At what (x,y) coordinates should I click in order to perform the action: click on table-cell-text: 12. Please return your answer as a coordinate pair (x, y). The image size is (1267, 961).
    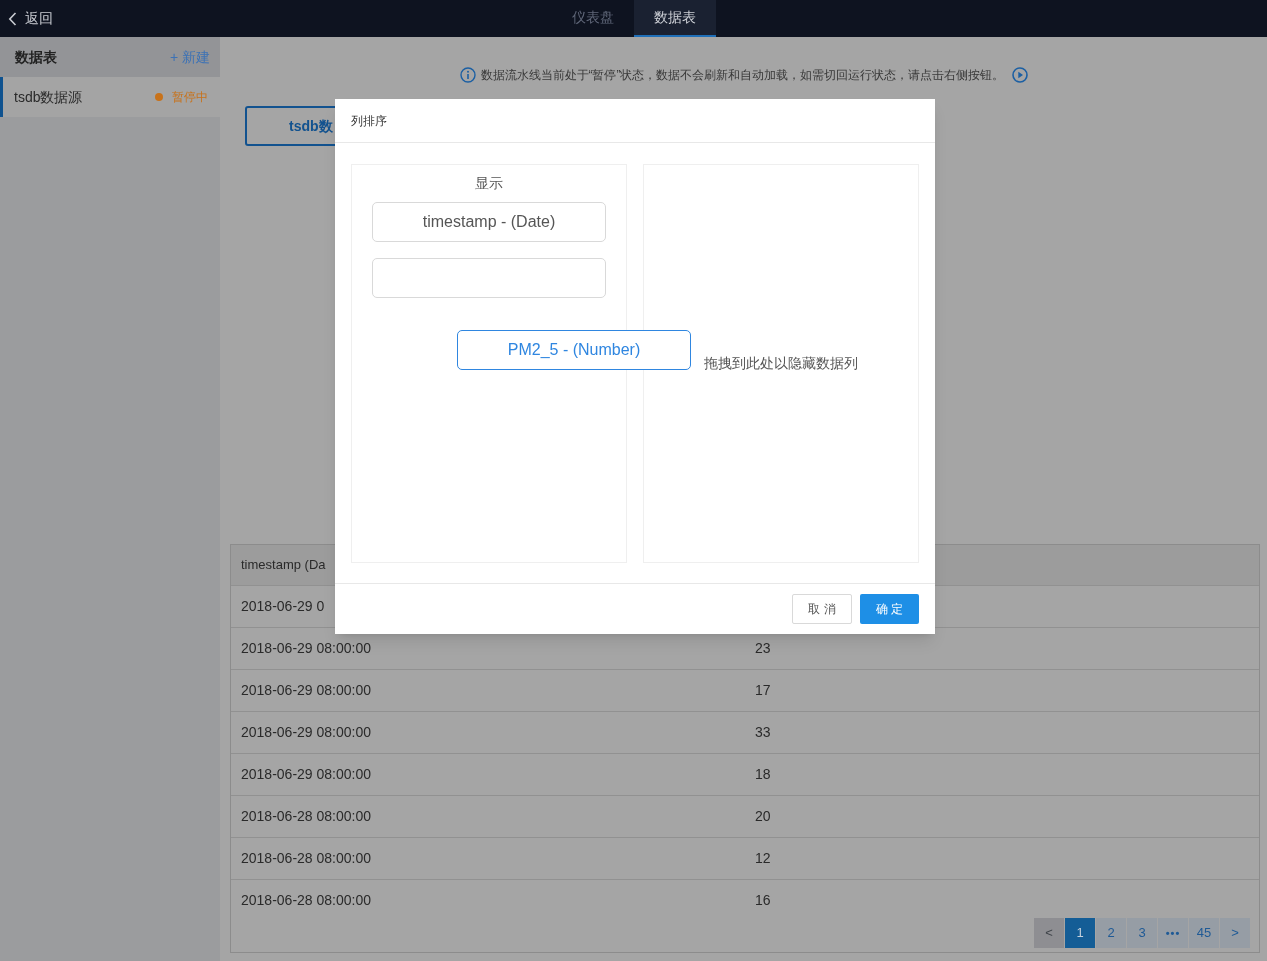
    Looking at the image, I should click on (763, 858).